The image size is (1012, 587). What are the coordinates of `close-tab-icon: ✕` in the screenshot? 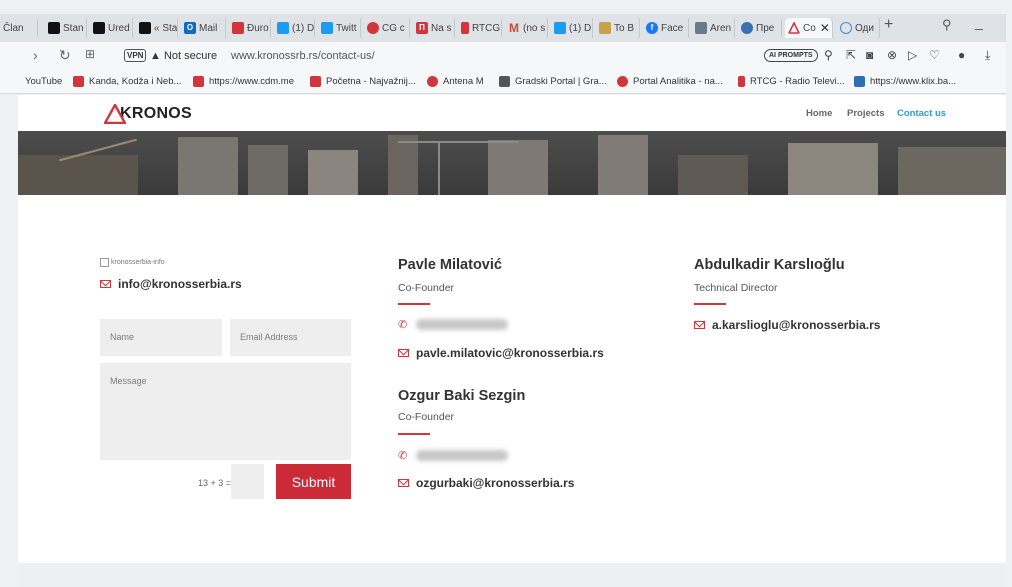 It's located at (825, 28).